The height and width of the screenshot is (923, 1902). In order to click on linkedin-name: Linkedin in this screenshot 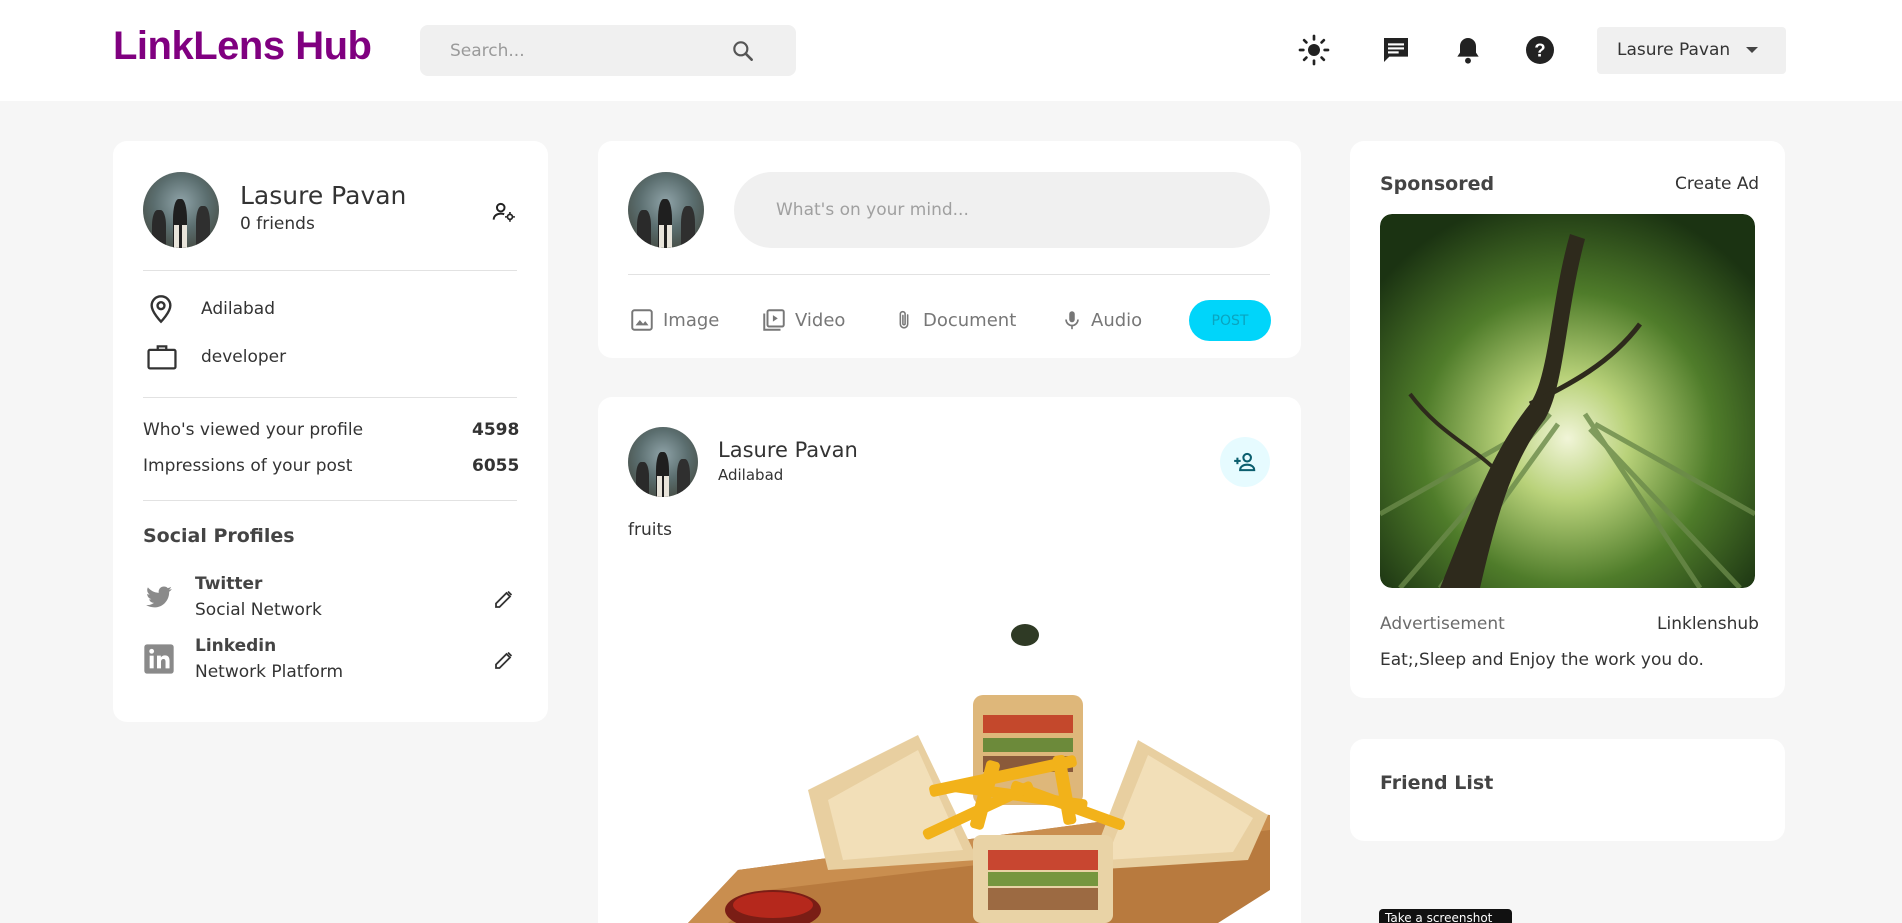, I will do `click(236, 646)`.